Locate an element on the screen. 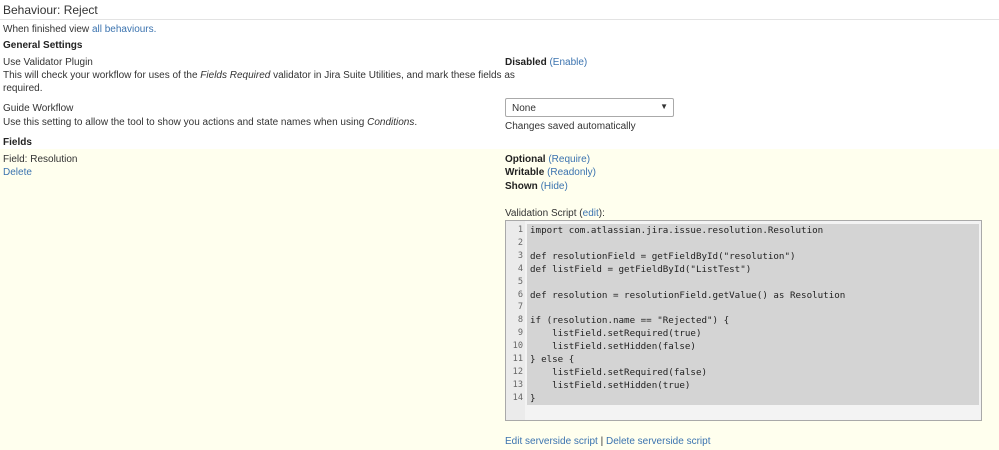 This screenshot has width=999, height=450. code-line: 13 listField.setHidden(true) is located at coordinates (743, 385).